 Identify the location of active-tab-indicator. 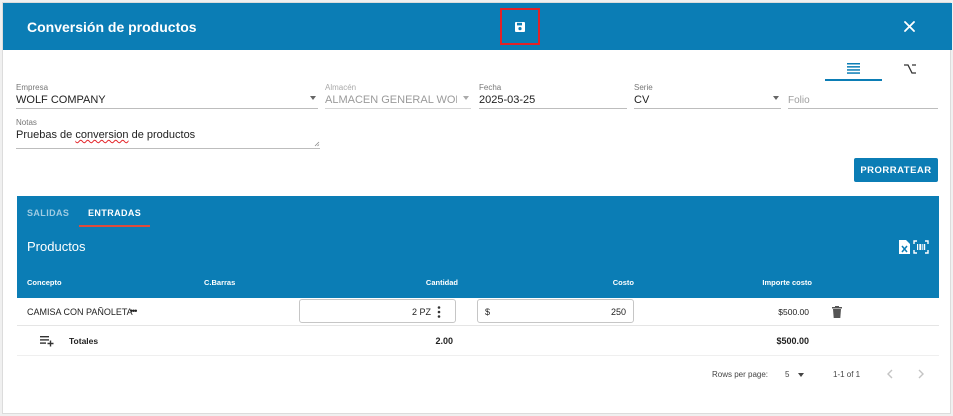
(114, 226).